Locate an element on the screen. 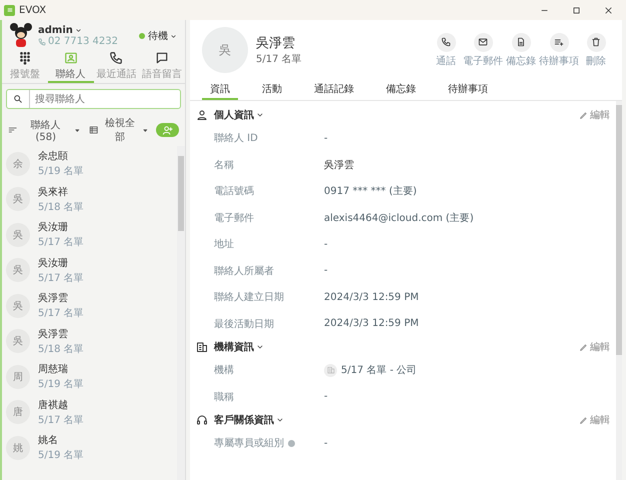 The image size is (626, 480). user-name: admin is located at coordinates (85, 30).